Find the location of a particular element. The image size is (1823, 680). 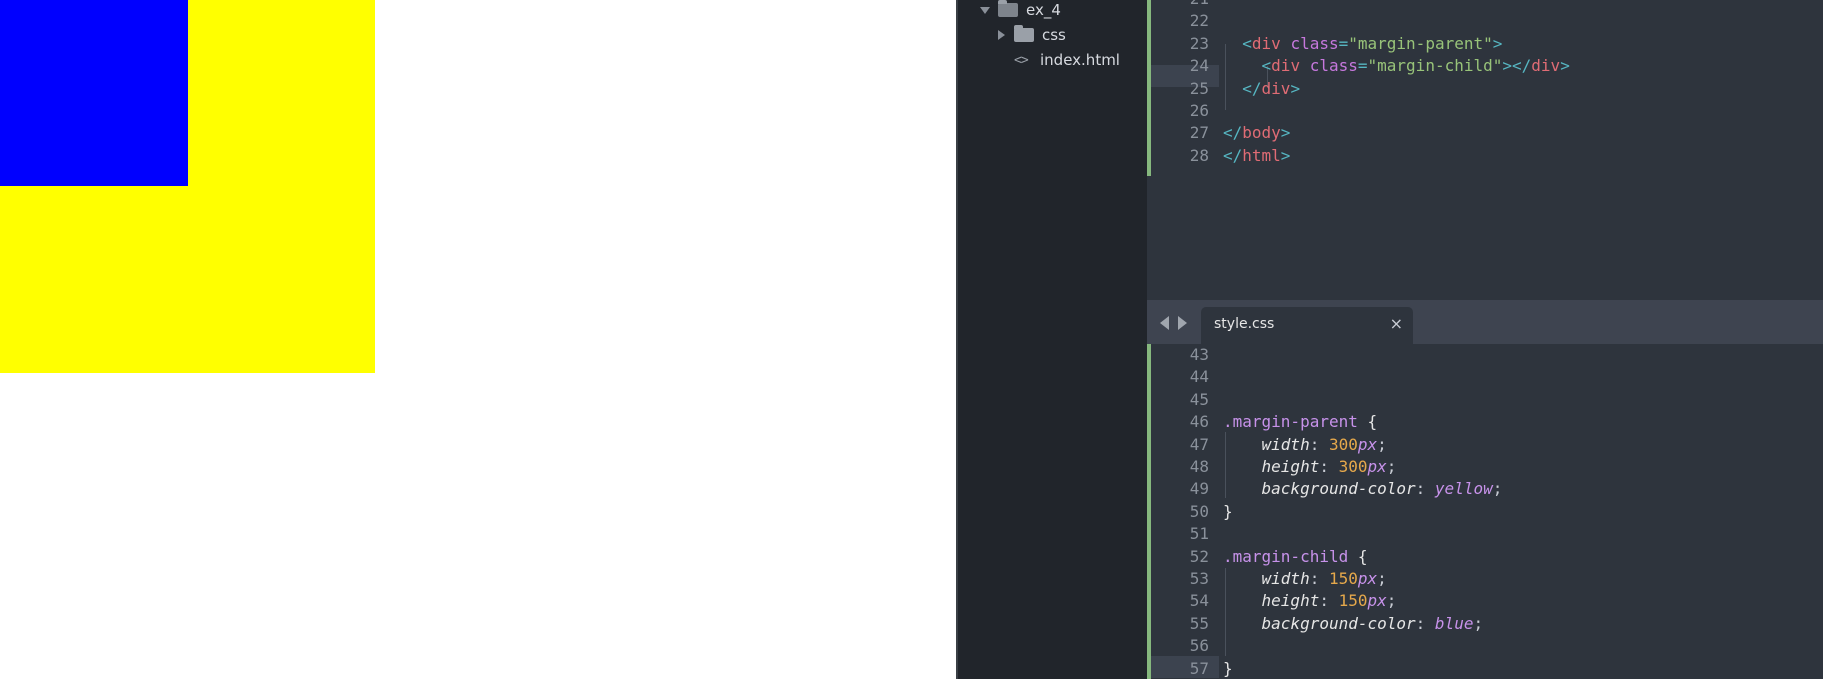

editor-tab-bar: style.css × is located at coordinates (1485, 322).